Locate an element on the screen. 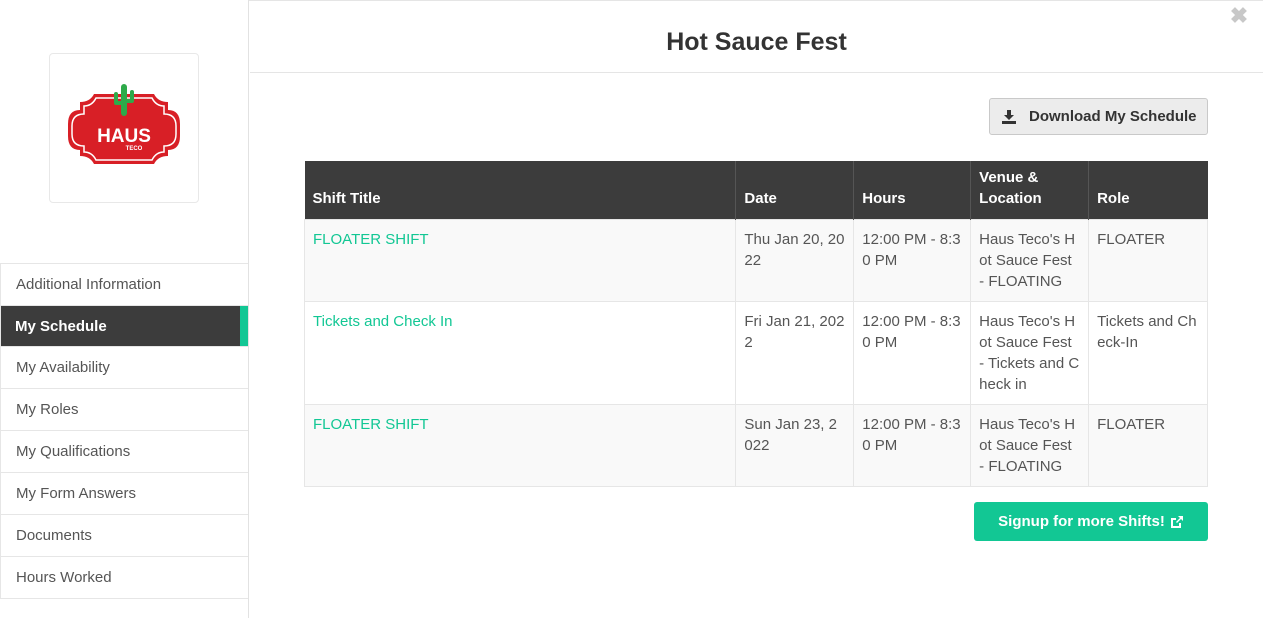 This screenshot has width=1263, height=618. shift-date: Sun Jan 23, 2022 is located at coordinates (795, 445).